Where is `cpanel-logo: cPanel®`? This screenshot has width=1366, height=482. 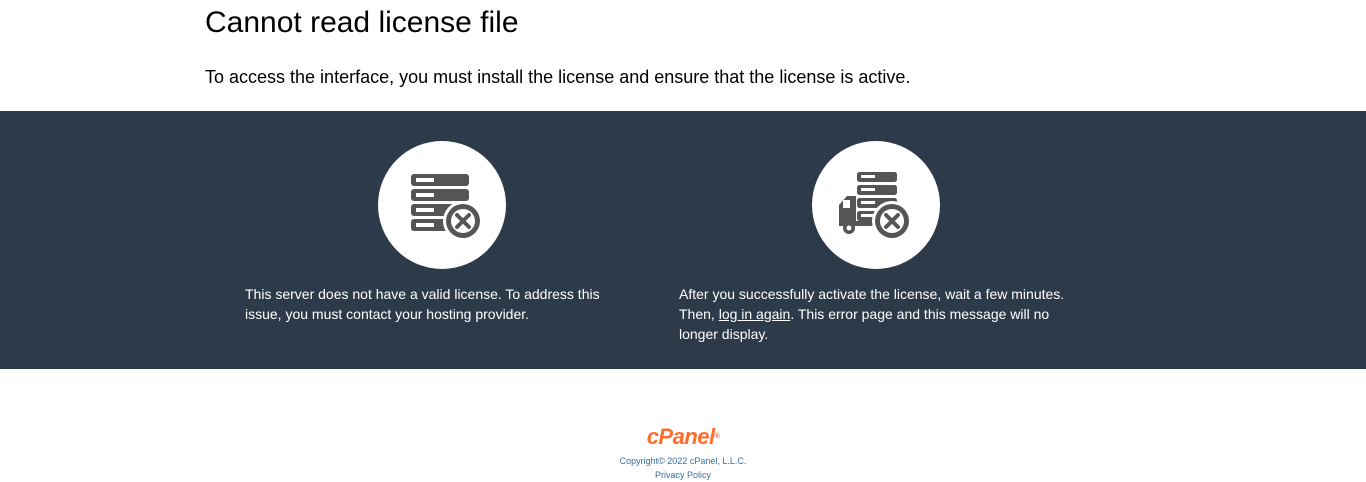
cpanel-logo: cPanel® is located at coordinates (683, 437).